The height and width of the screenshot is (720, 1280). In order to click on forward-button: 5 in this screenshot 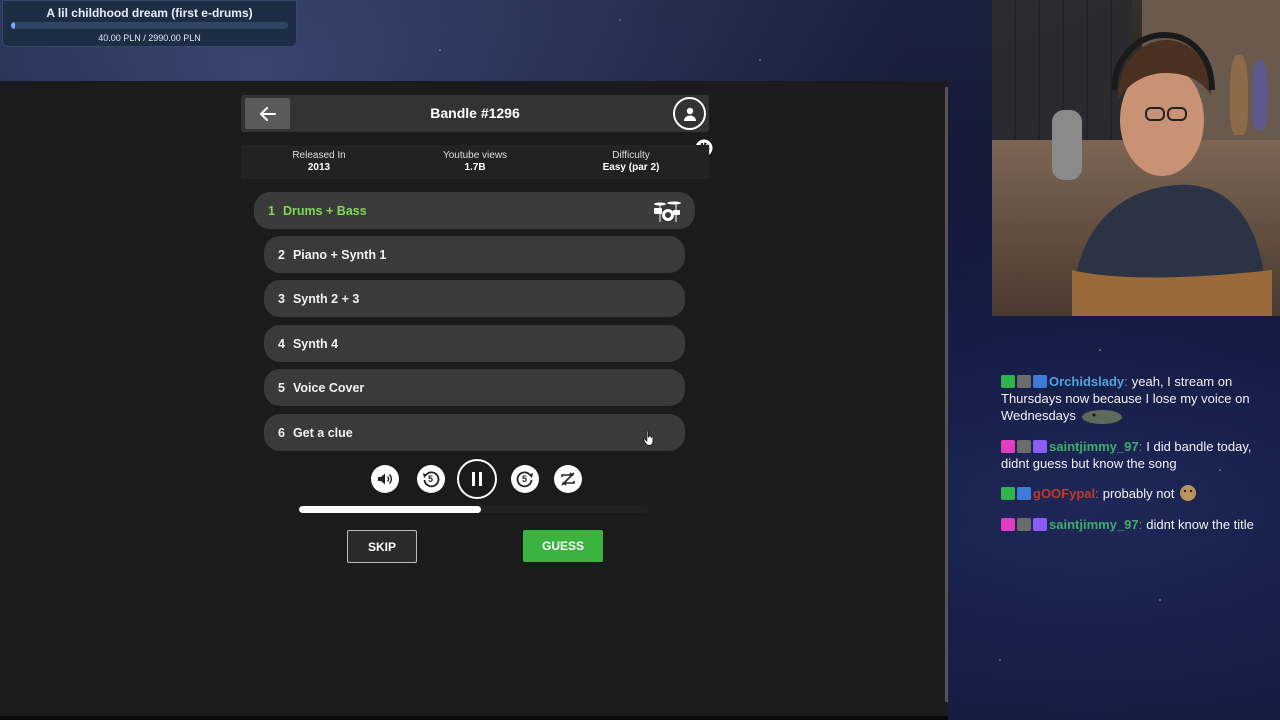, I will do `click(525, 479)`.